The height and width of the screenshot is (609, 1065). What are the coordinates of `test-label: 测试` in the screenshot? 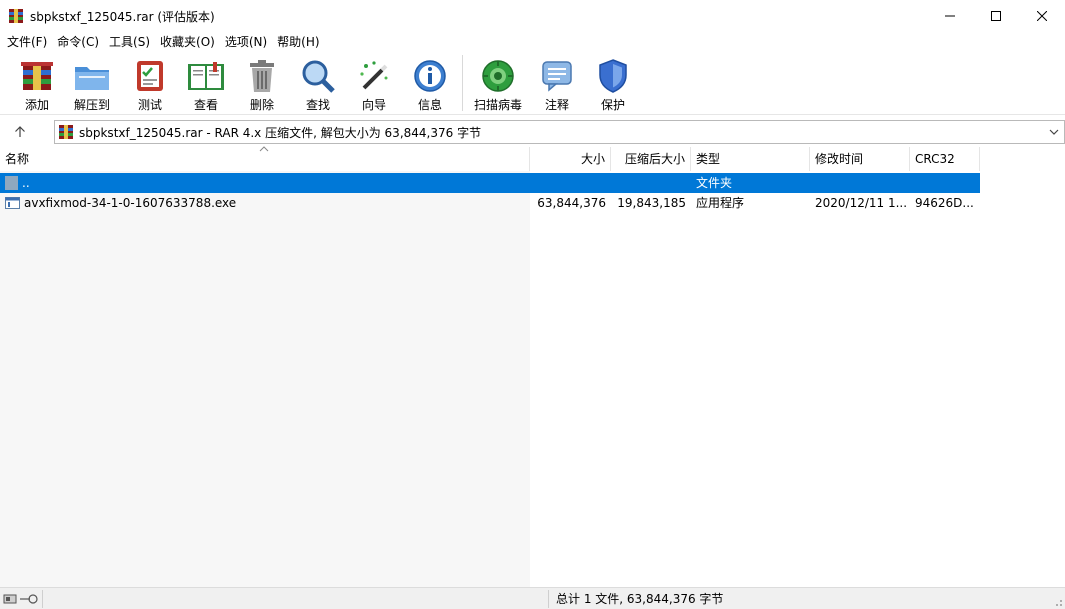 It's located at (149, 105).